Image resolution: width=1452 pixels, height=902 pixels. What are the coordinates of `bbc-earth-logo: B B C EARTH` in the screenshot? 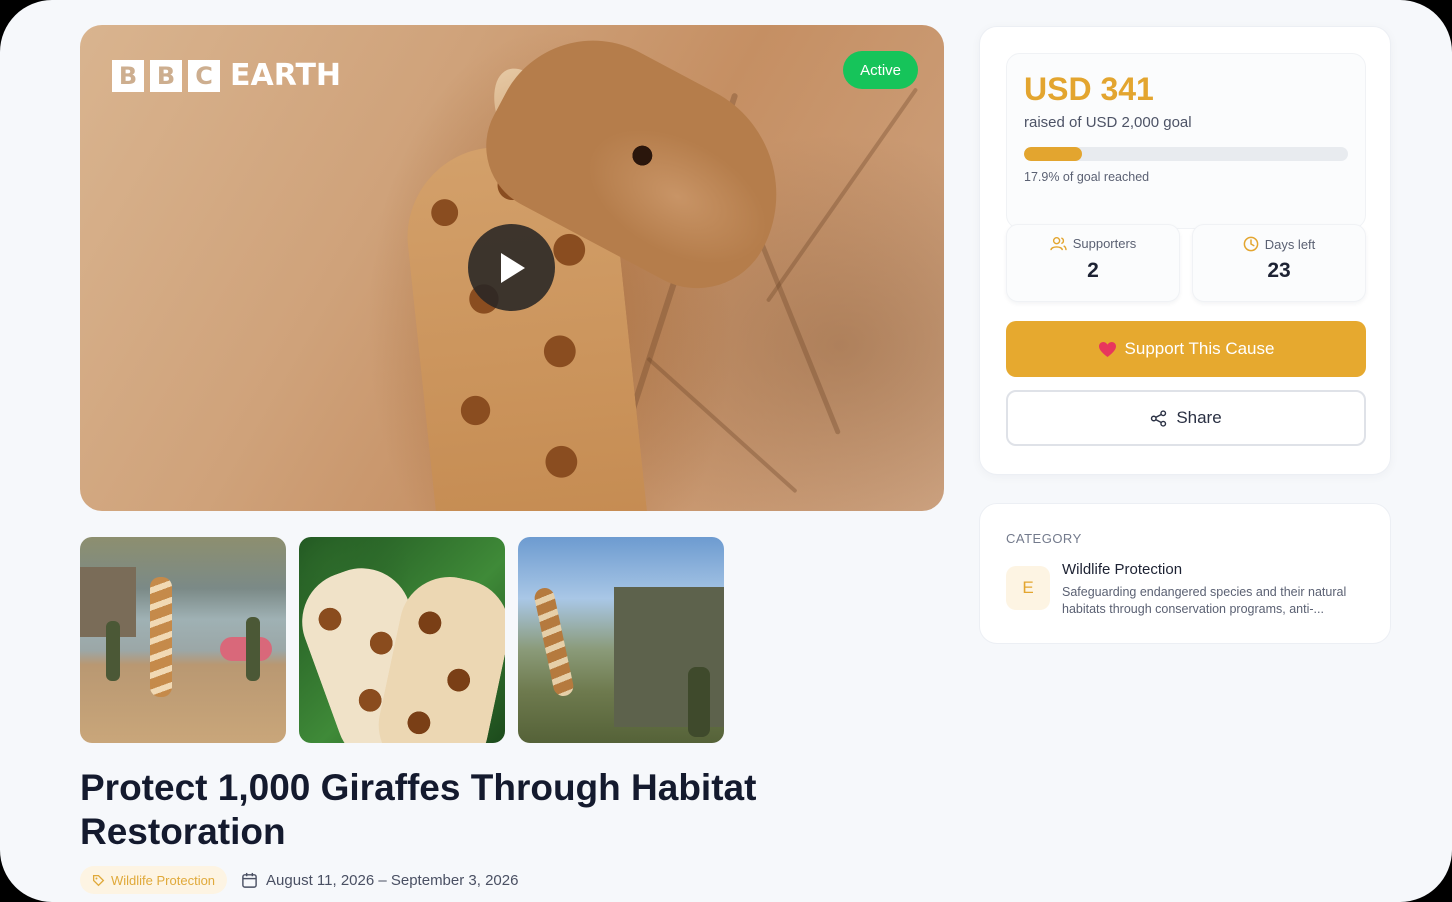 It's located at (226, 75).